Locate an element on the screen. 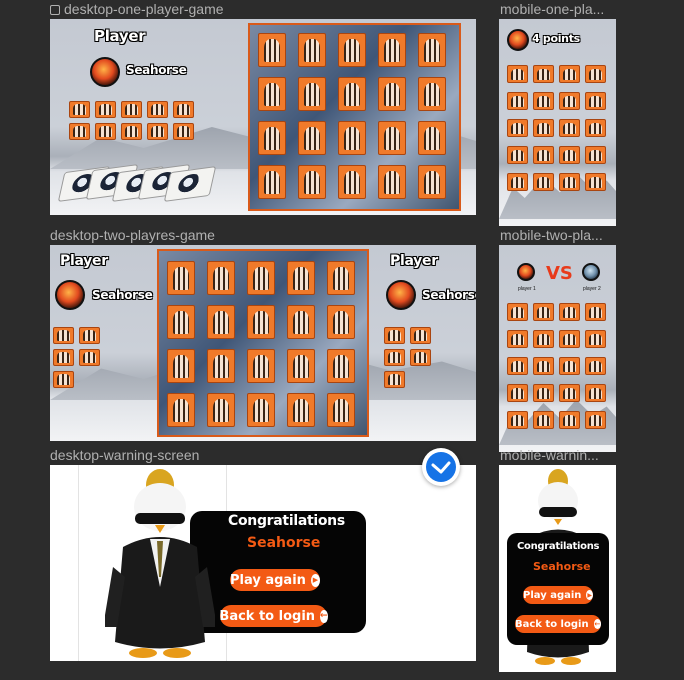 The image size is (684, 680). check-badge-icon is located at coordinates (441, 467).